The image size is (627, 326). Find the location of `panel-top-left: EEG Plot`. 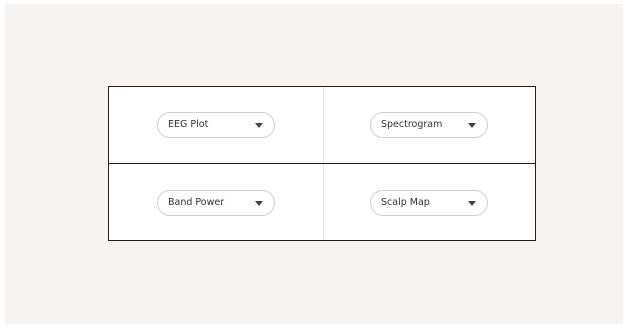

panel-top-left: EEG Plot is located at coordinates (216, 125).